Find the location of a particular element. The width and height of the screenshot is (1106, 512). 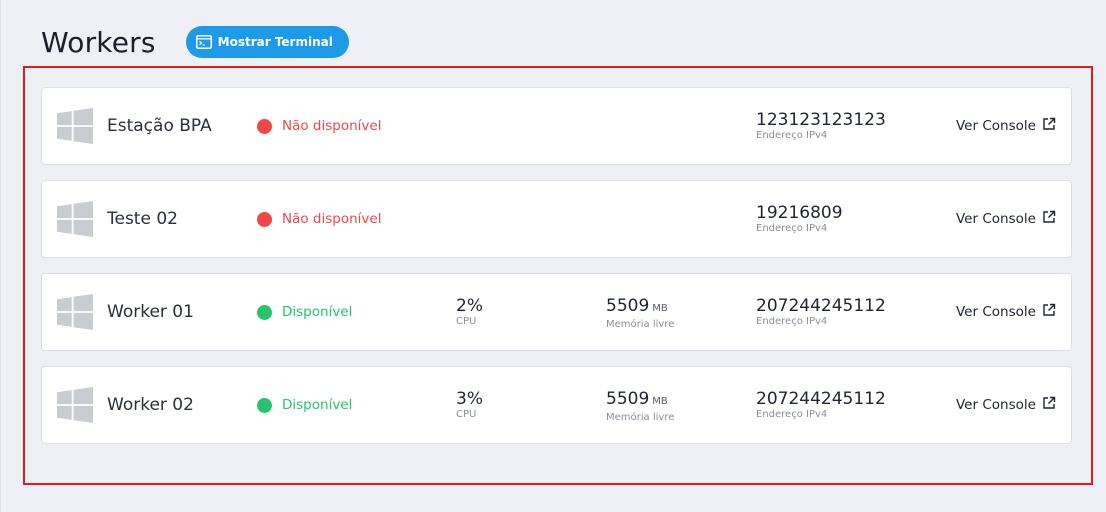

worker-name: Teste 02 is located at coordinates (142, 219).